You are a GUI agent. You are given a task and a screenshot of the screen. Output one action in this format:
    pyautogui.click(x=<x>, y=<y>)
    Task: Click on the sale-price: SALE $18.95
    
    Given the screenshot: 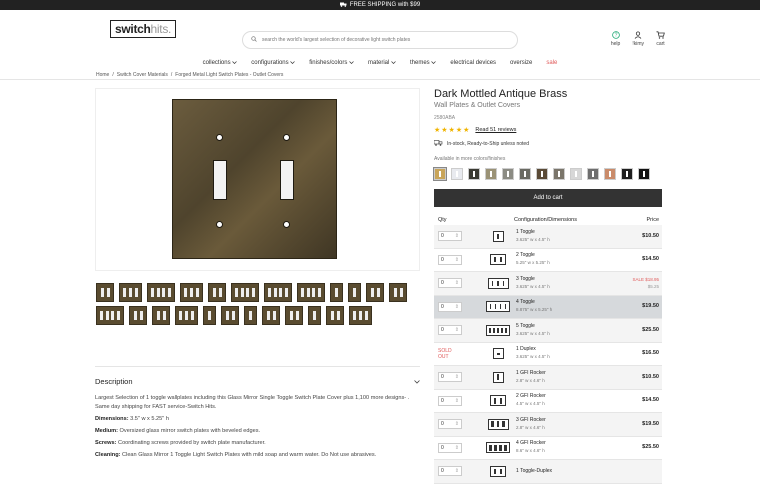 What is the action you would take?
    pyautogui.click(x=645, y=280)
    